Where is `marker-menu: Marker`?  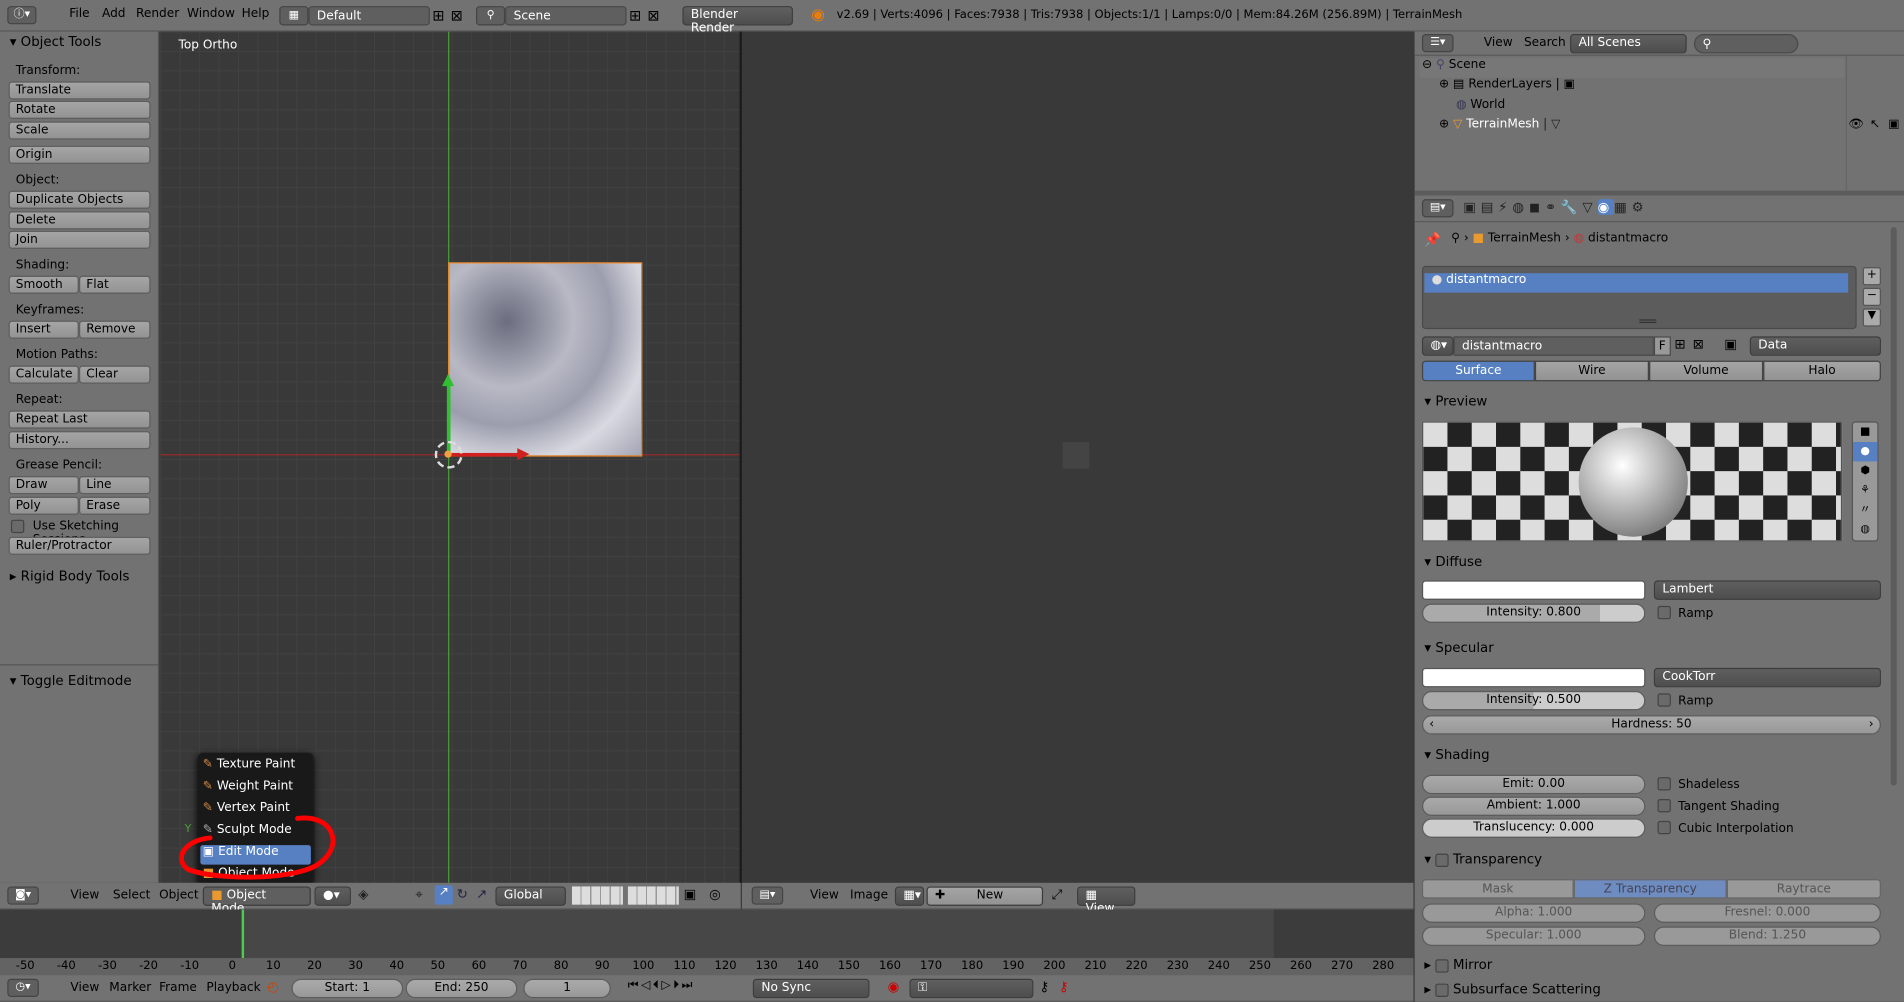
marker-menu: Marker is located at coordinates (130, 987).